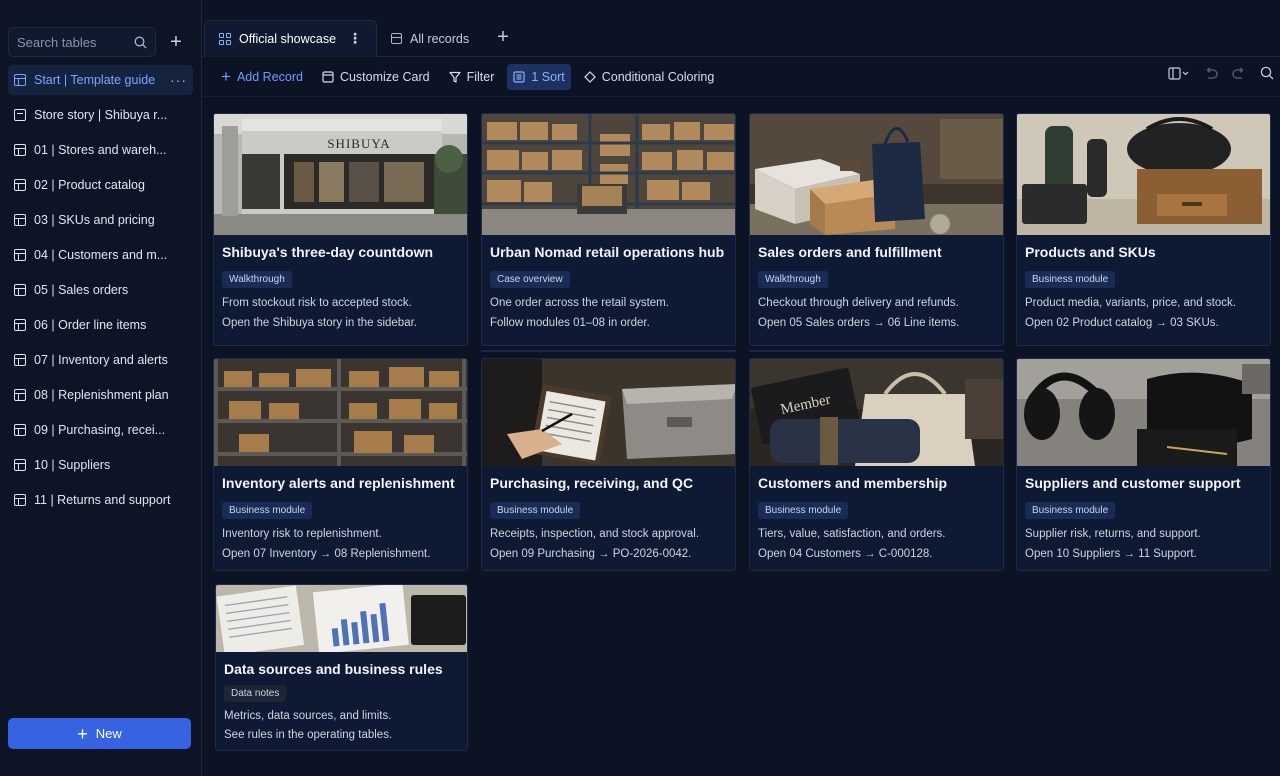  Describe the element at coordinates (440, 38) in the screenshot. I see `tab-label: All records` at that location.